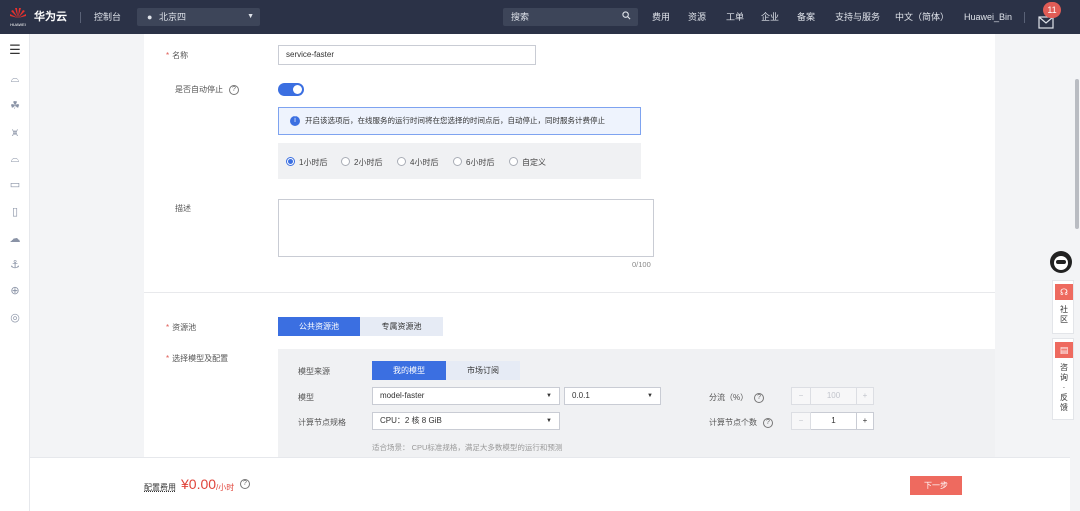  I want to click on radio-1h: 1小时后, so click(306, 162).